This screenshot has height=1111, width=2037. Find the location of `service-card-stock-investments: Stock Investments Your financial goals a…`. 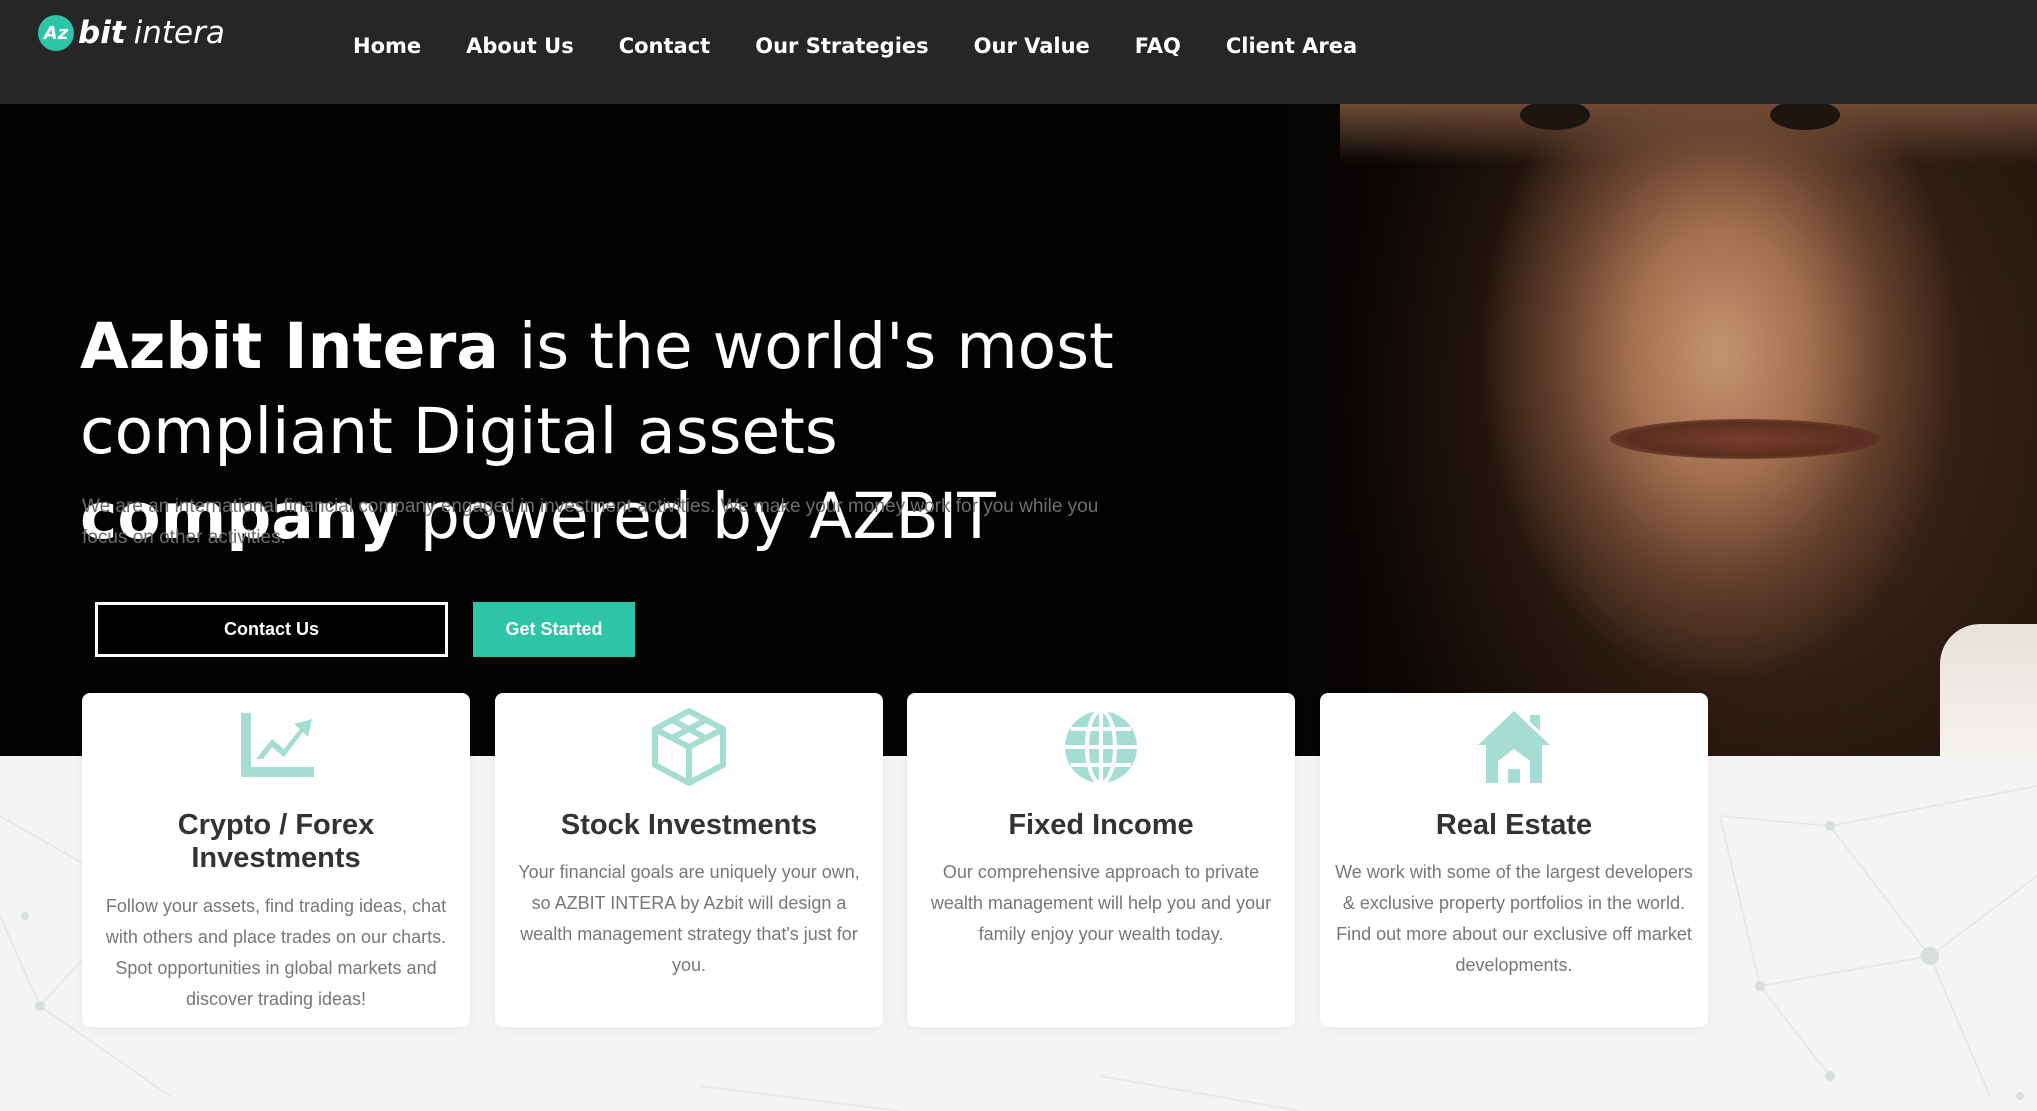

service-card-stock-investments: Stock Investments Your financial goals a… is located at coordinates (689, 860).